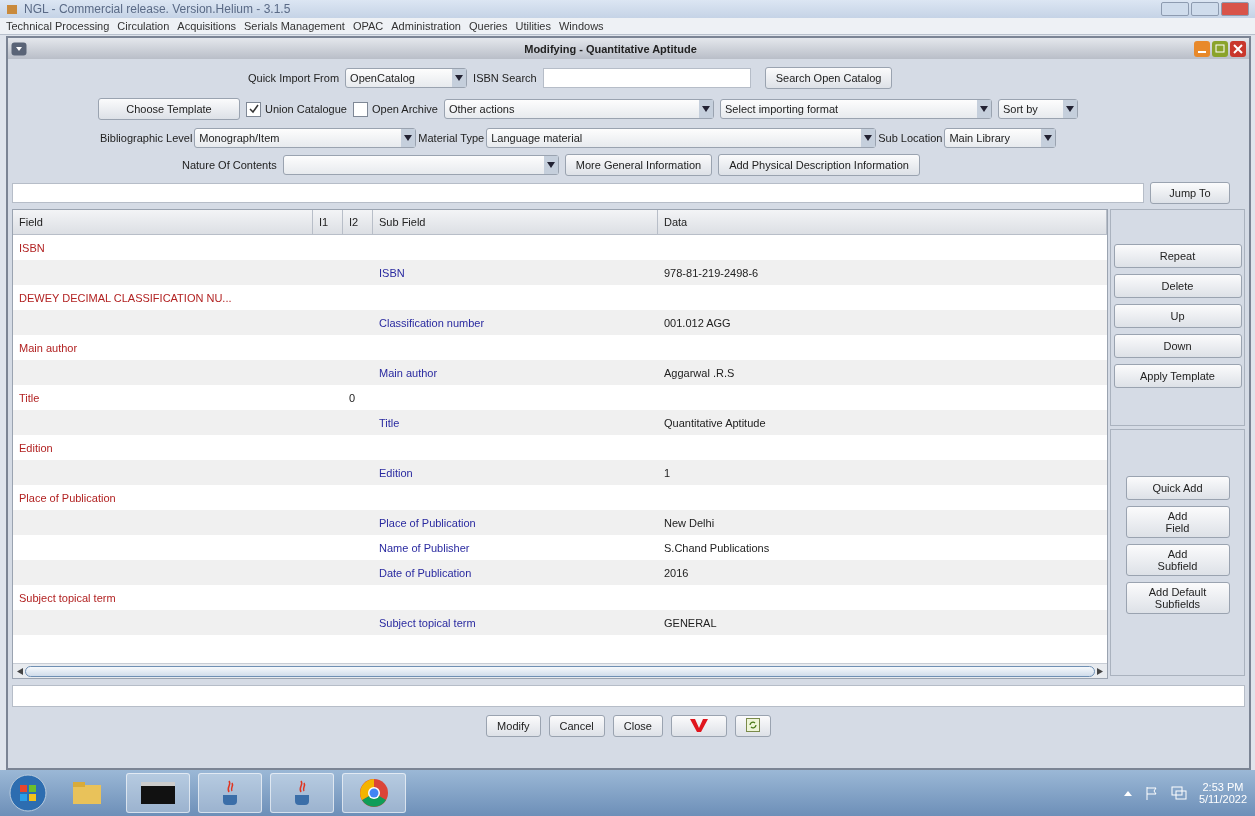 Image resolution: width=1255 pixels, height=816 pixels. Describe the element at coordinates (1202, 48) in the screenshot. I see `minimize-icon` at that location.